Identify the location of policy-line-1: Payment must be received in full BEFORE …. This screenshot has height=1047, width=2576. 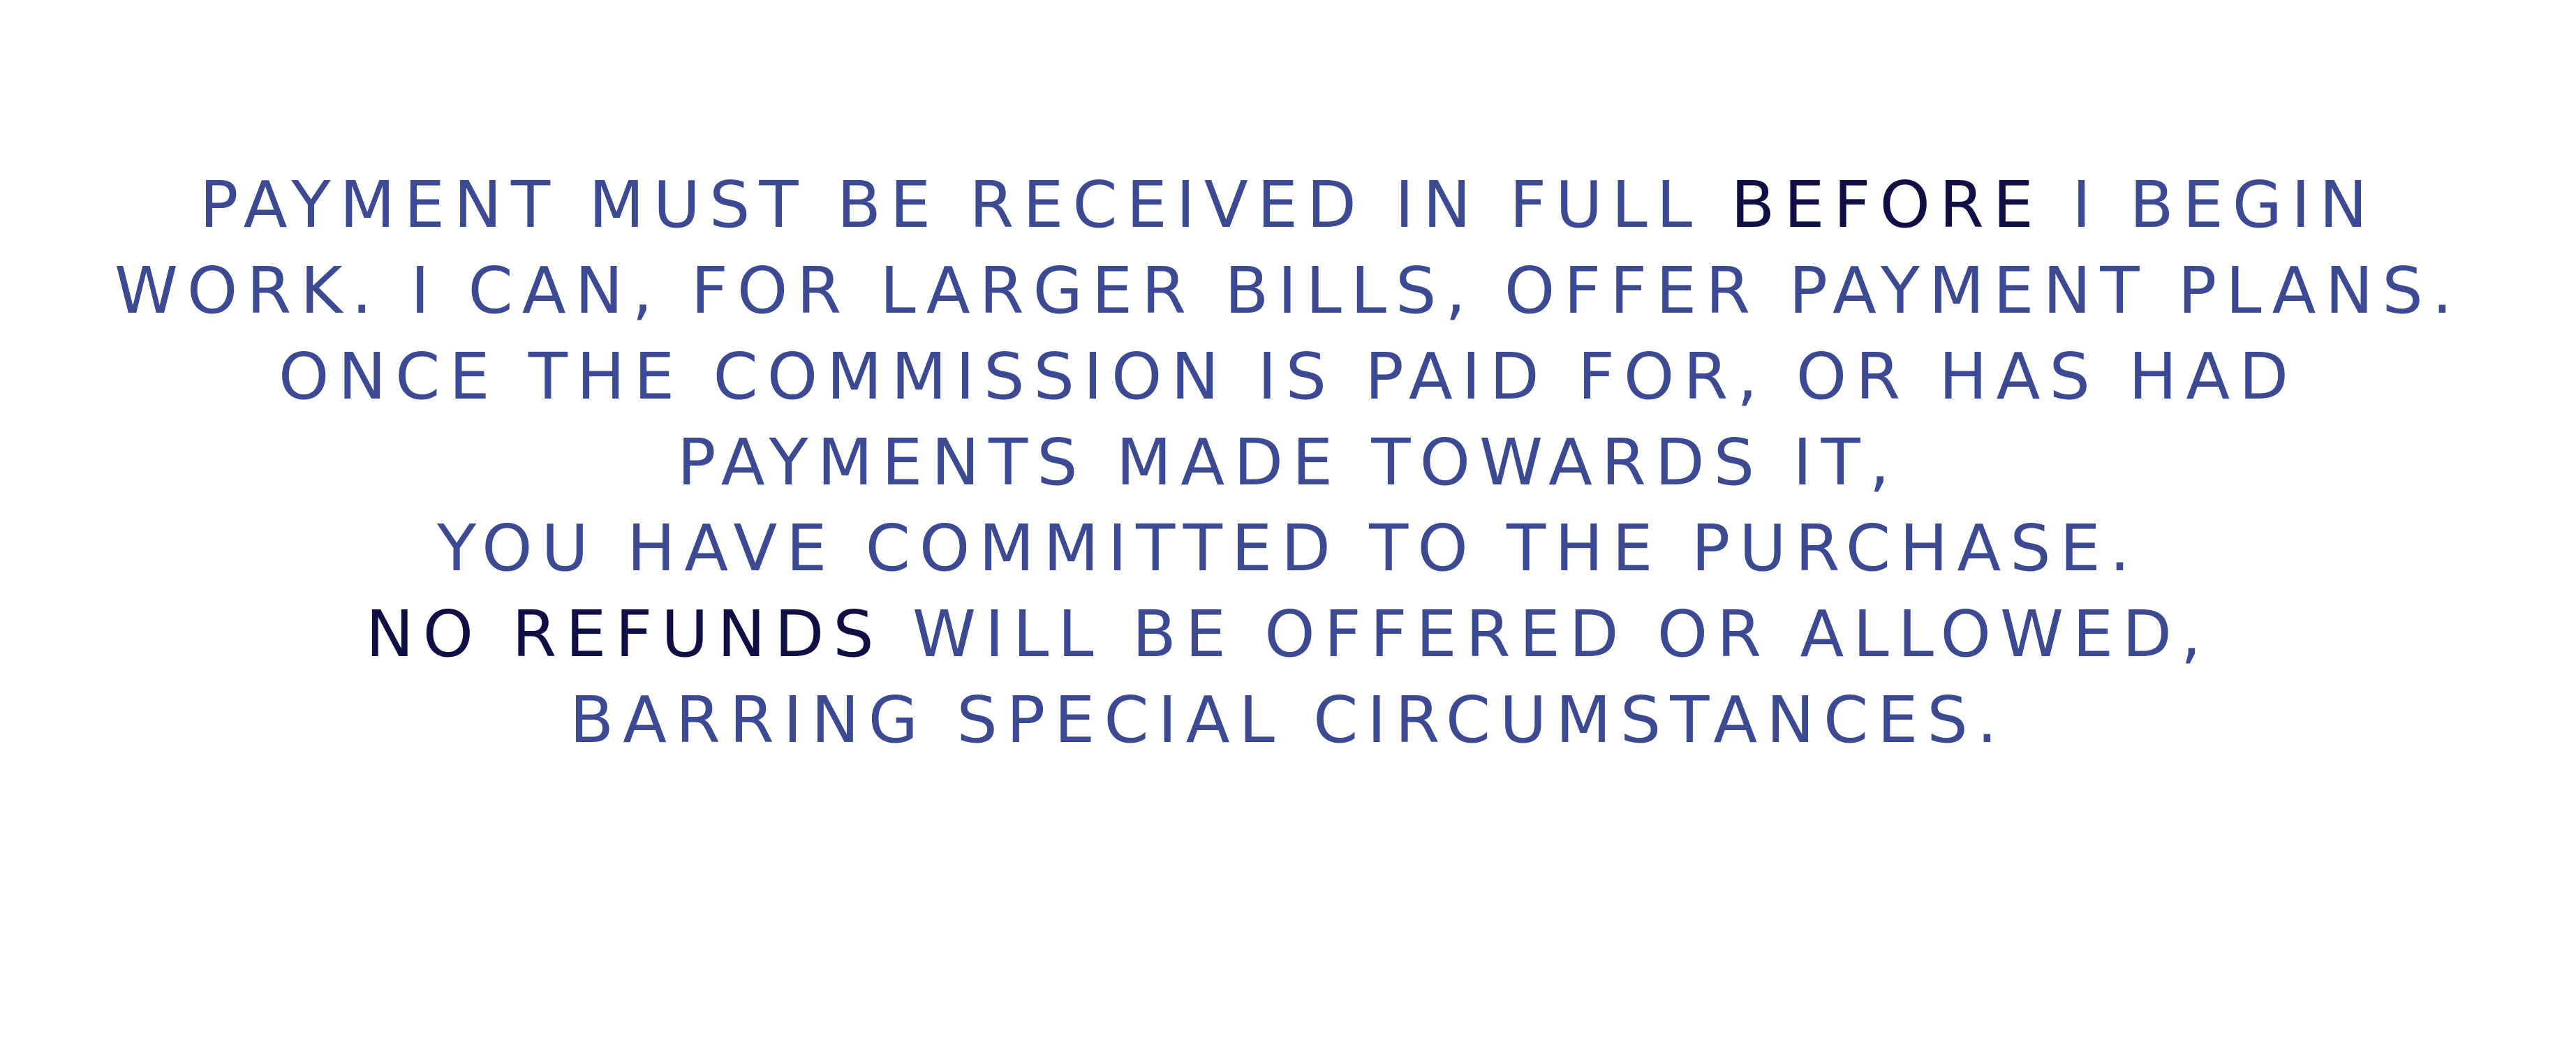
(1288, 205).